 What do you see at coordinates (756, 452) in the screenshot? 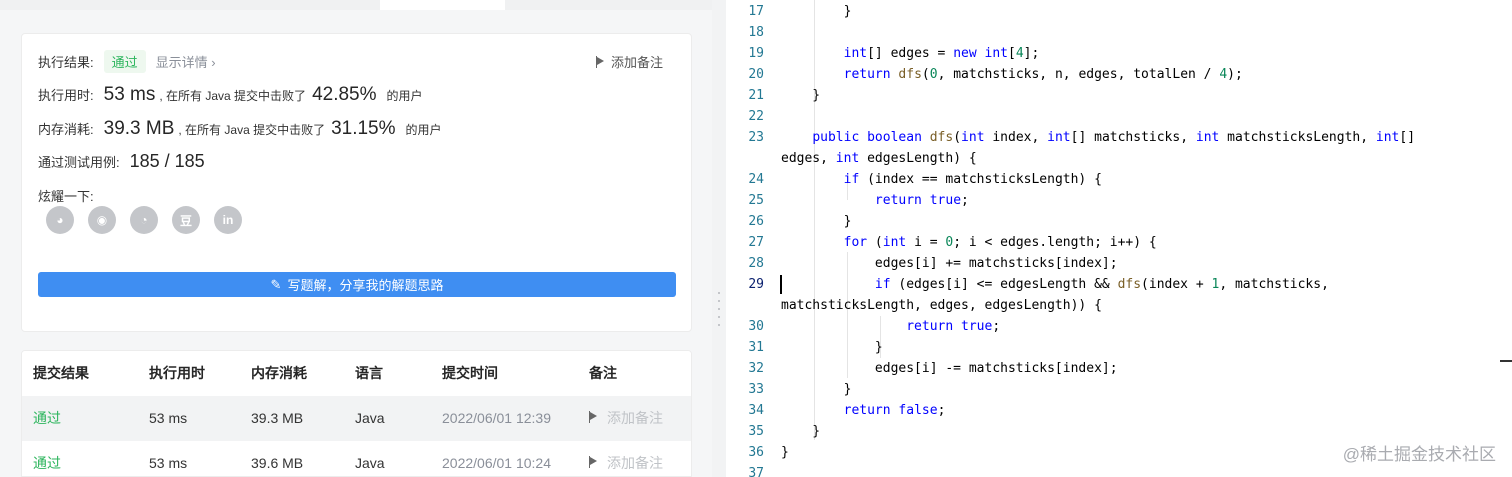
I see `line-number: 36` at bounding box center [756, 452].